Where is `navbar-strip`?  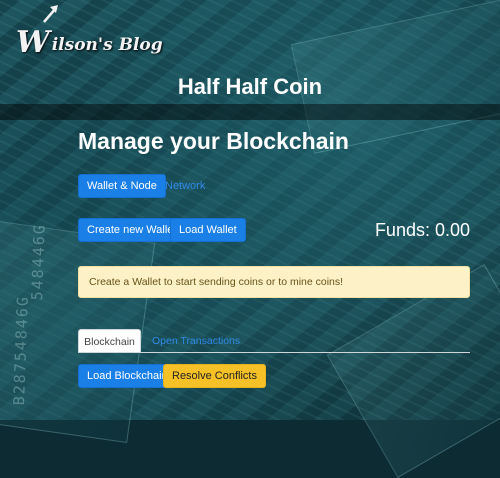 navbar-strip is located at coordinates (250, 112).